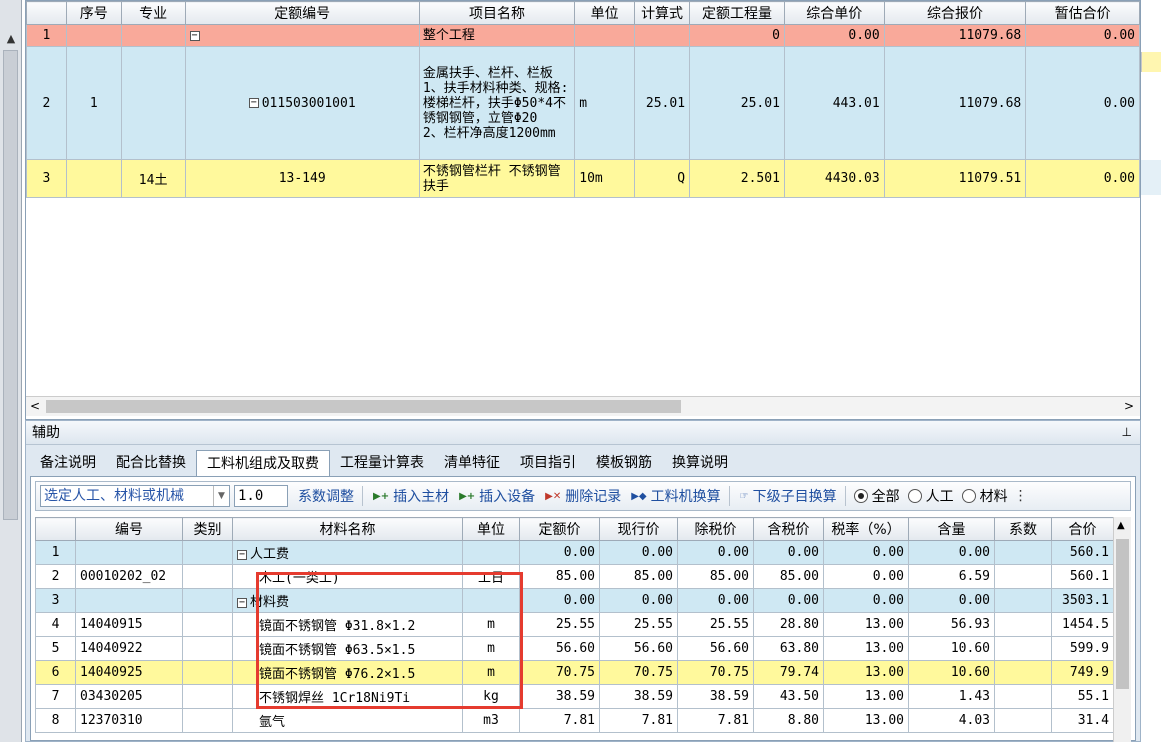 The width and height of the screenshot is (1161, 742). I want to click on pretax-price-cell: 0.00, so click(715, 600).